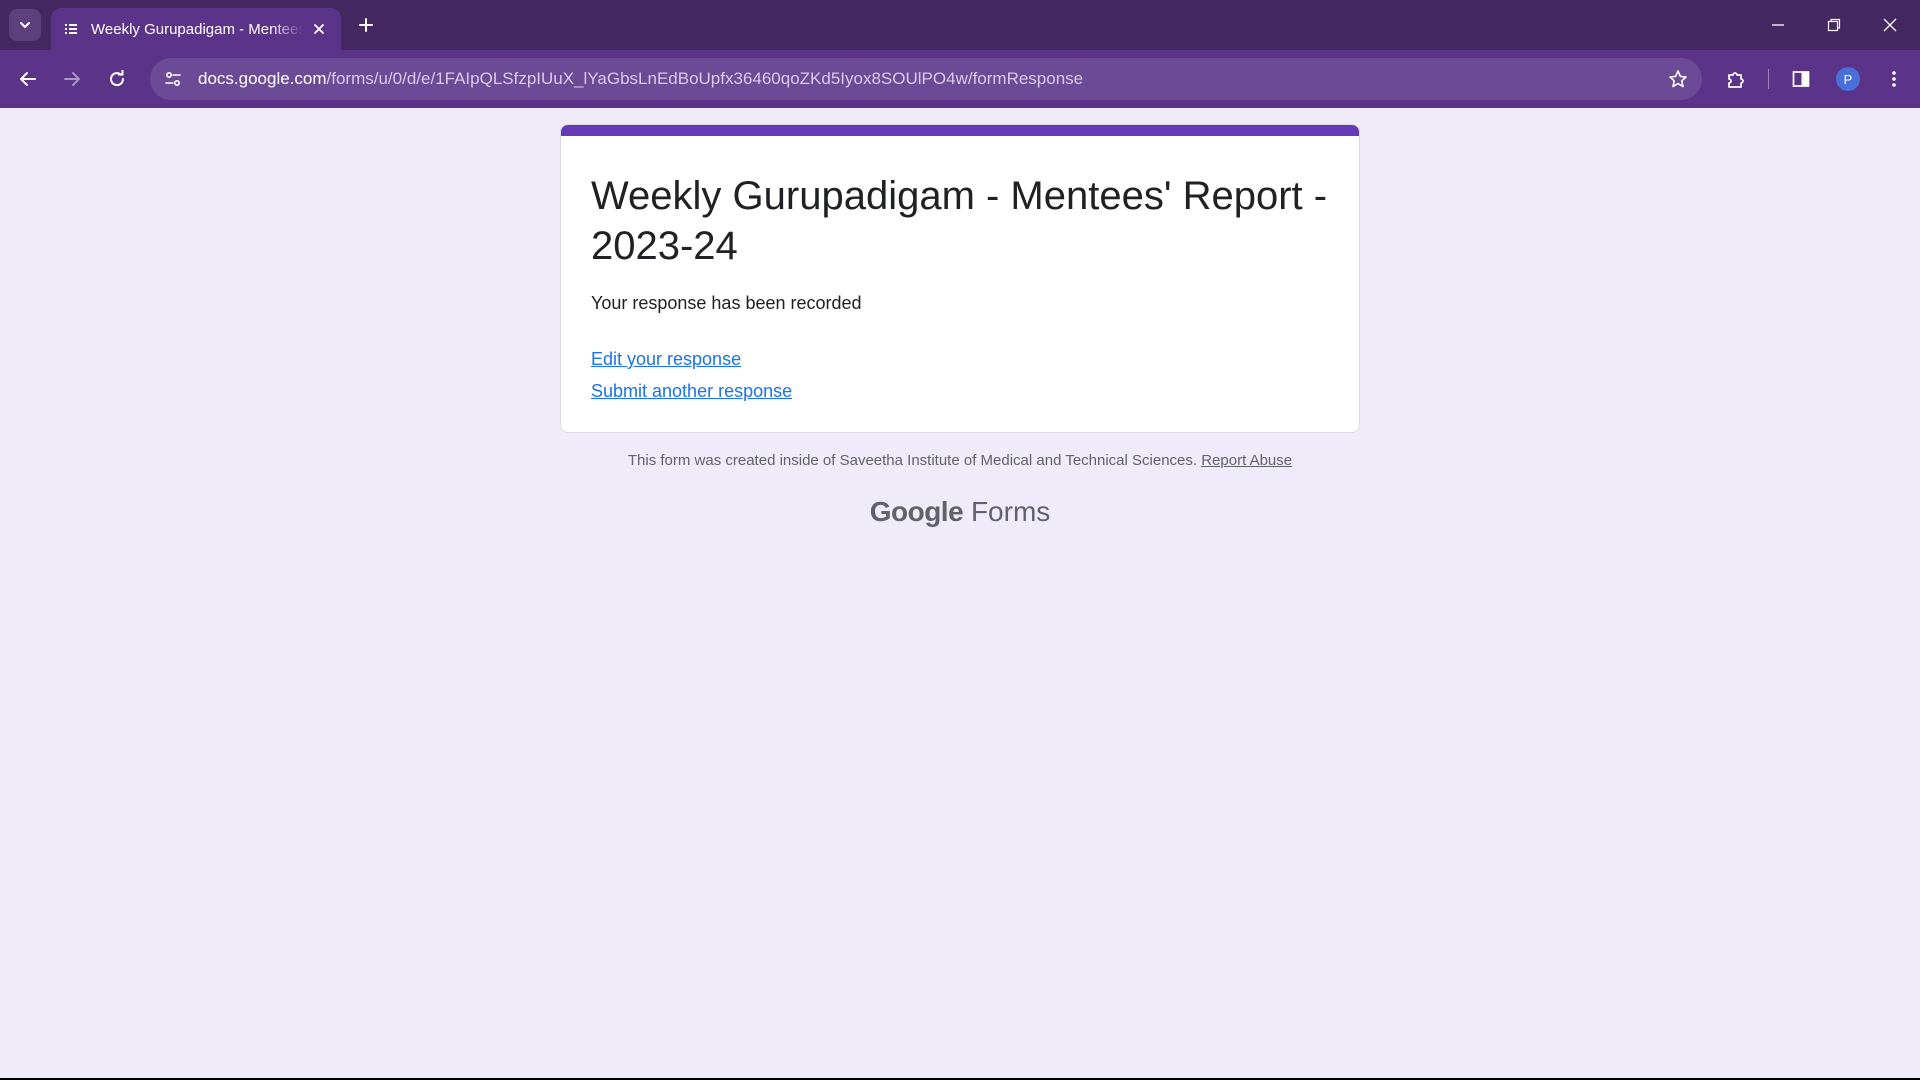  I want to click on tab-search-button, so click(25, 25).